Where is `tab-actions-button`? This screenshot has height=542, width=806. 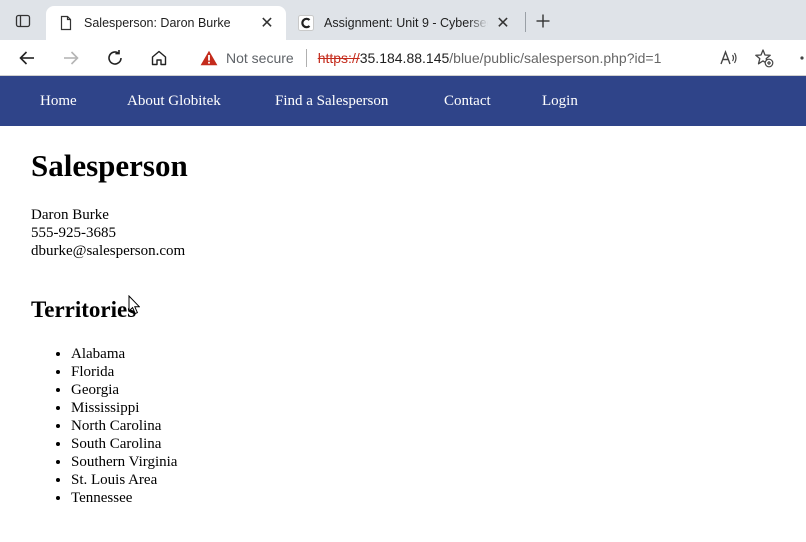
tab-actions-button is located at coordinates (23, 21).